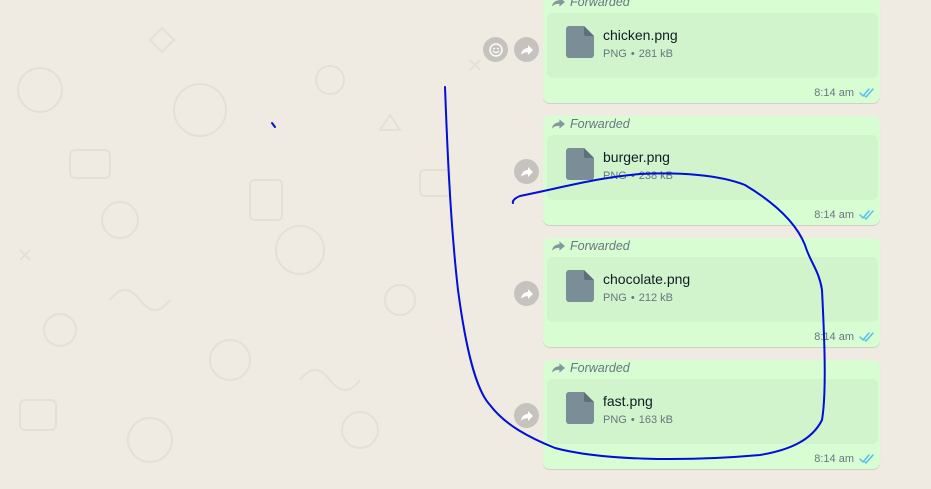 This screenshot has width=931, height=489. I want to click on file-name: chicken.png, so click(640, 35).